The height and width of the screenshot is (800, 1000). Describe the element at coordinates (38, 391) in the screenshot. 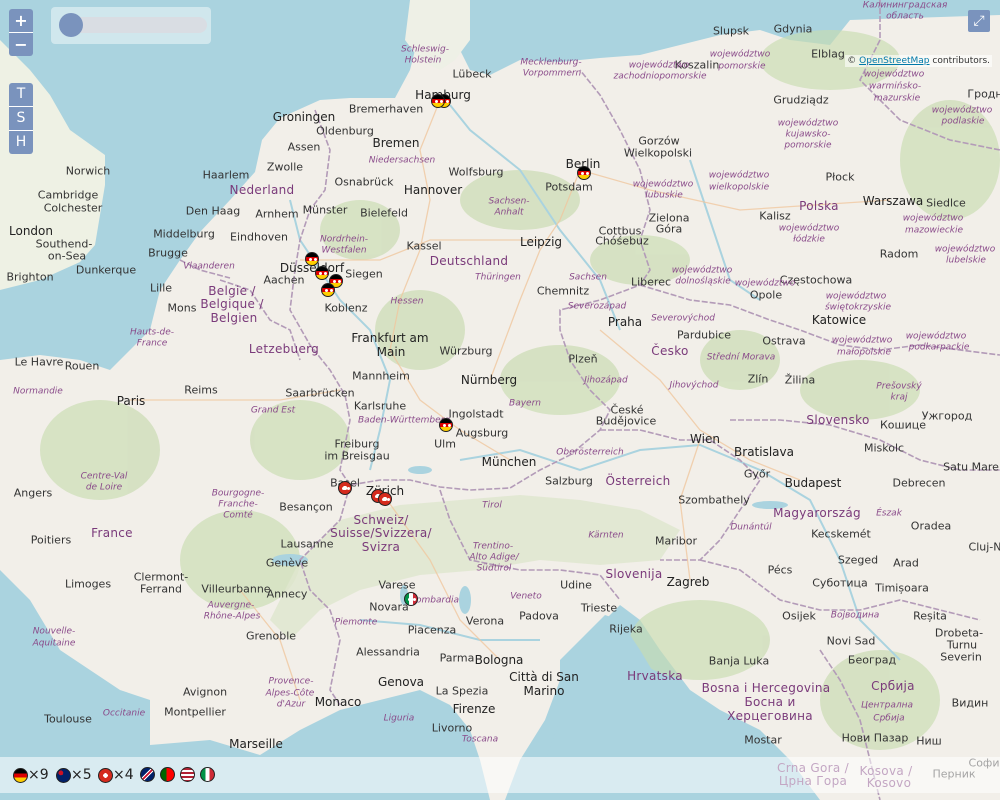

I see `region-label: Normandie` at that location.